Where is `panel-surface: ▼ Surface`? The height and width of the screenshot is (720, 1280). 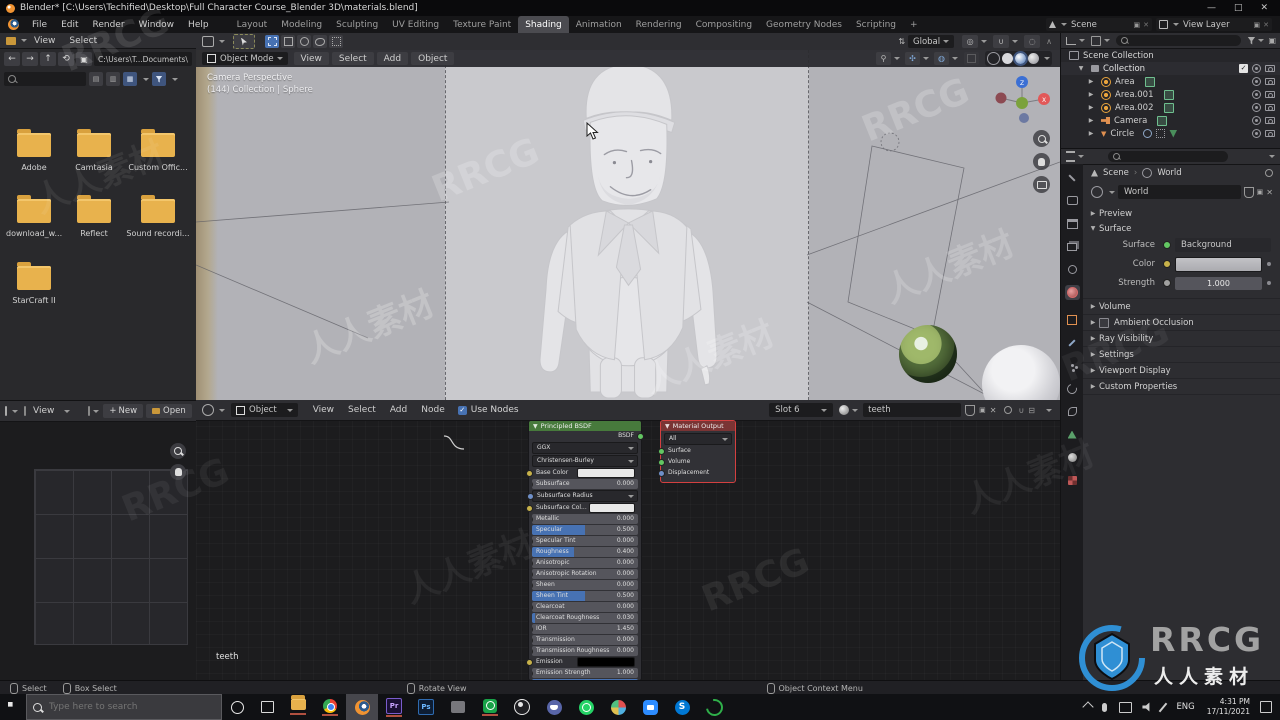 panel-surface: ▼ Surface is located at coordinates (1181, 228).